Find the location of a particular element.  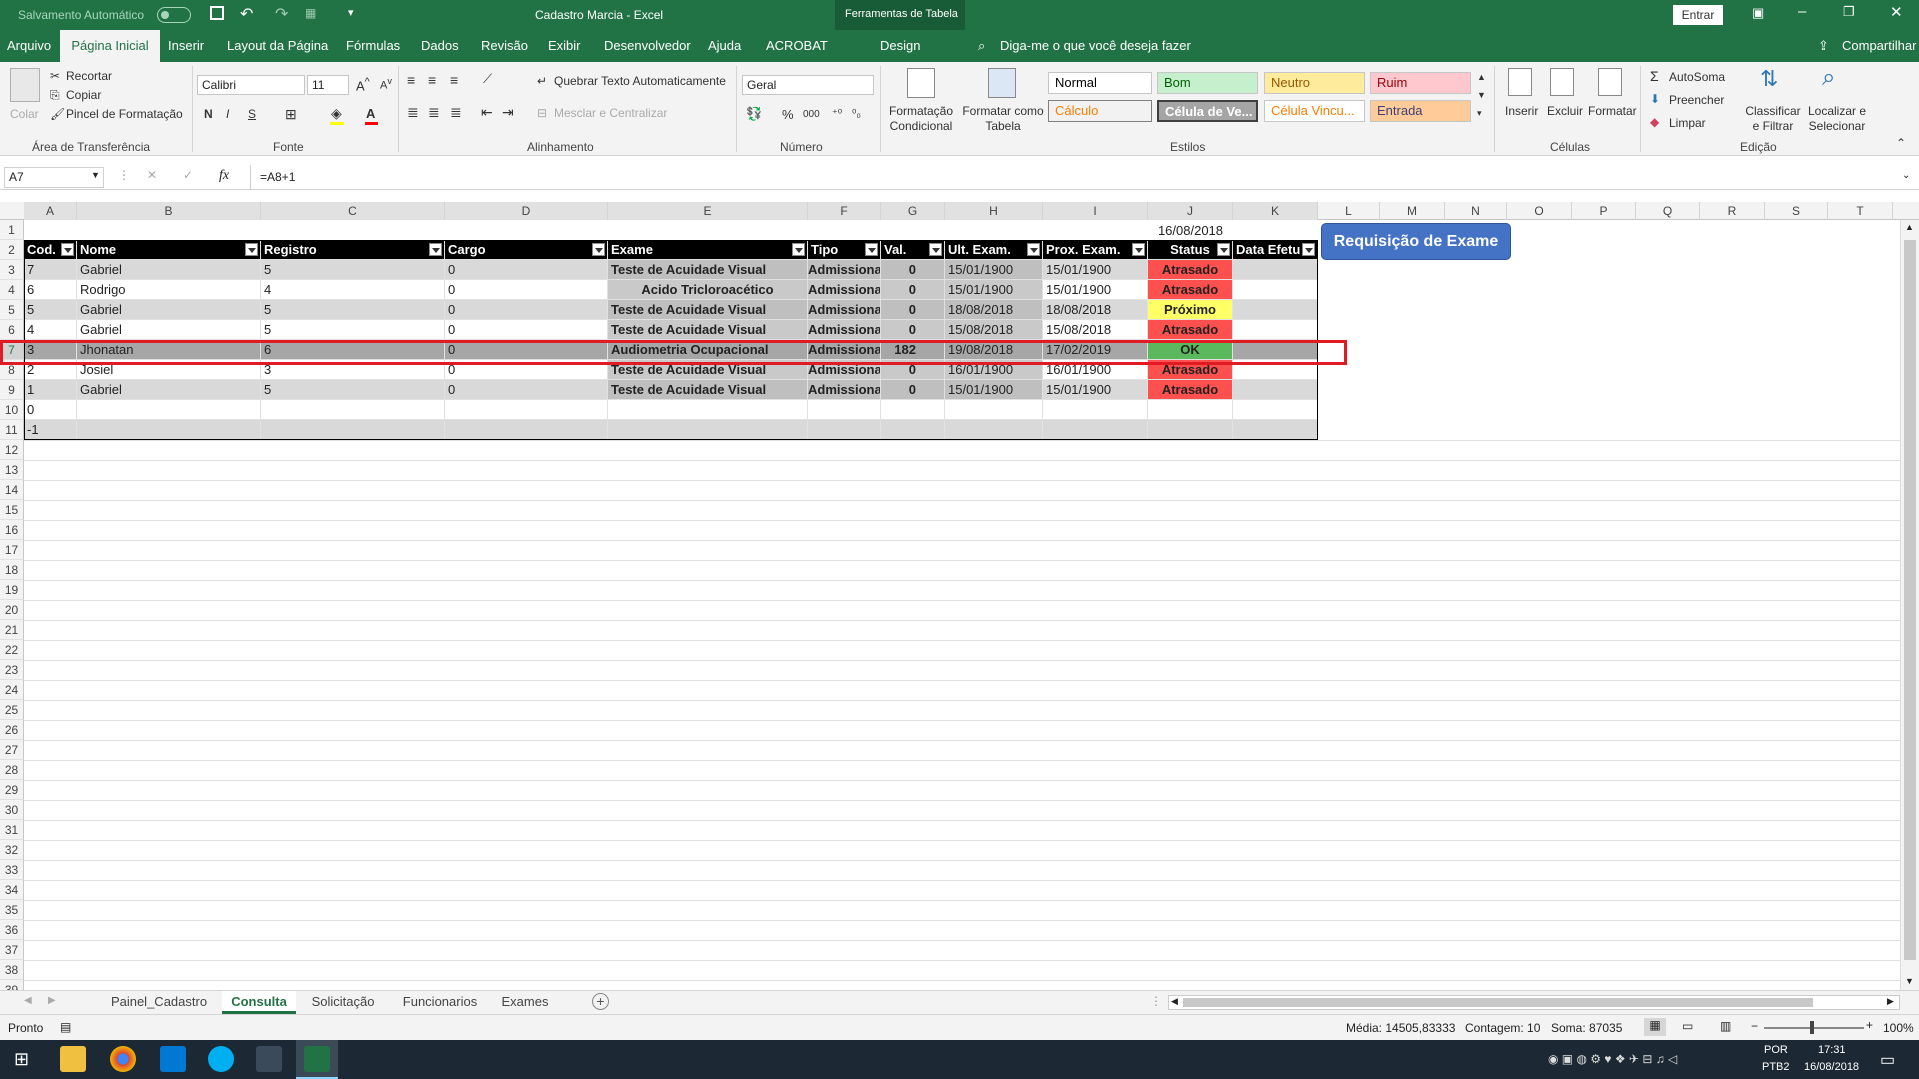

paste-button: Colar is located at coordinates (24, 114).